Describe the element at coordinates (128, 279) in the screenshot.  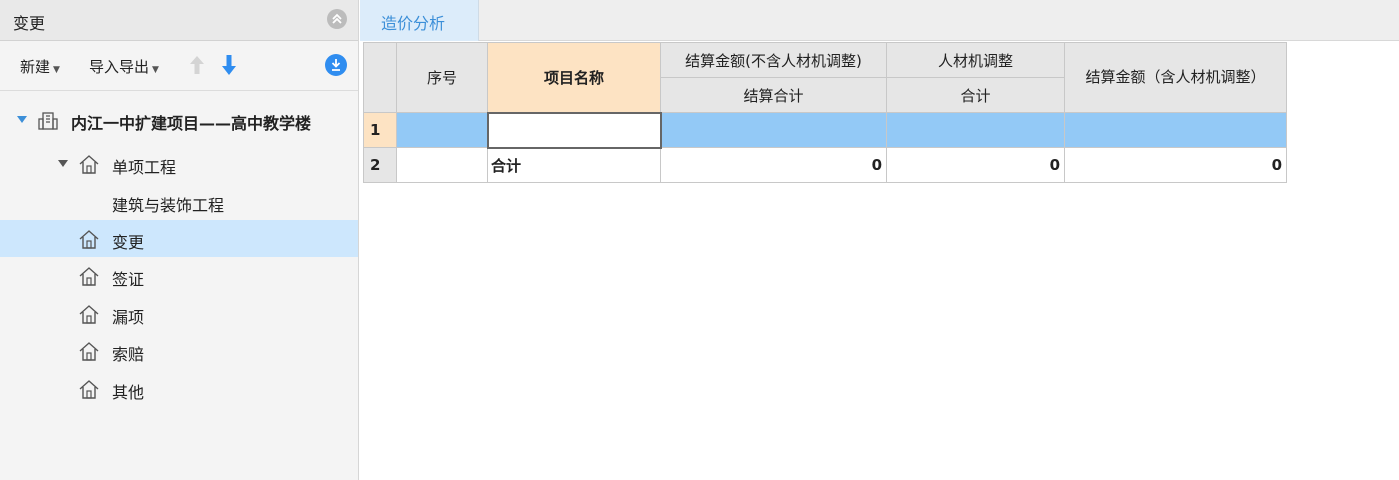
I see `tree-label-visa: 签证` at that location.